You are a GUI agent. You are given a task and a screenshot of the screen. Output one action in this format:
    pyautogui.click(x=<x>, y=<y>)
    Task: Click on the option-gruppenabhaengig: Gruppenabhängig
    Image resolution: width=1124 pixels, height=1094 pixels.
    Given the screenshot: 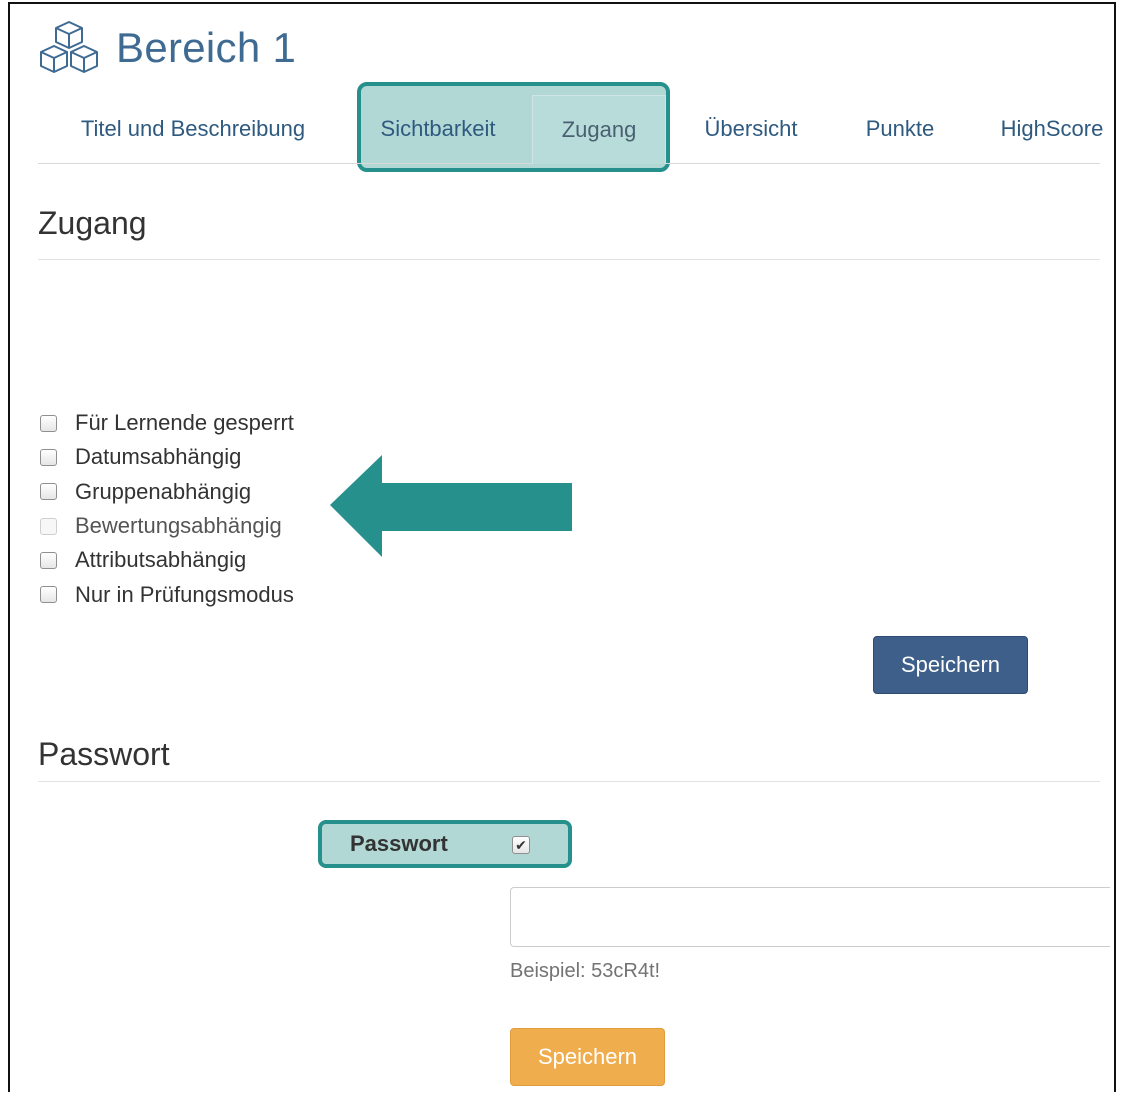 What is the action you would take?
    pyautogui.click(x=166, y=492)
    